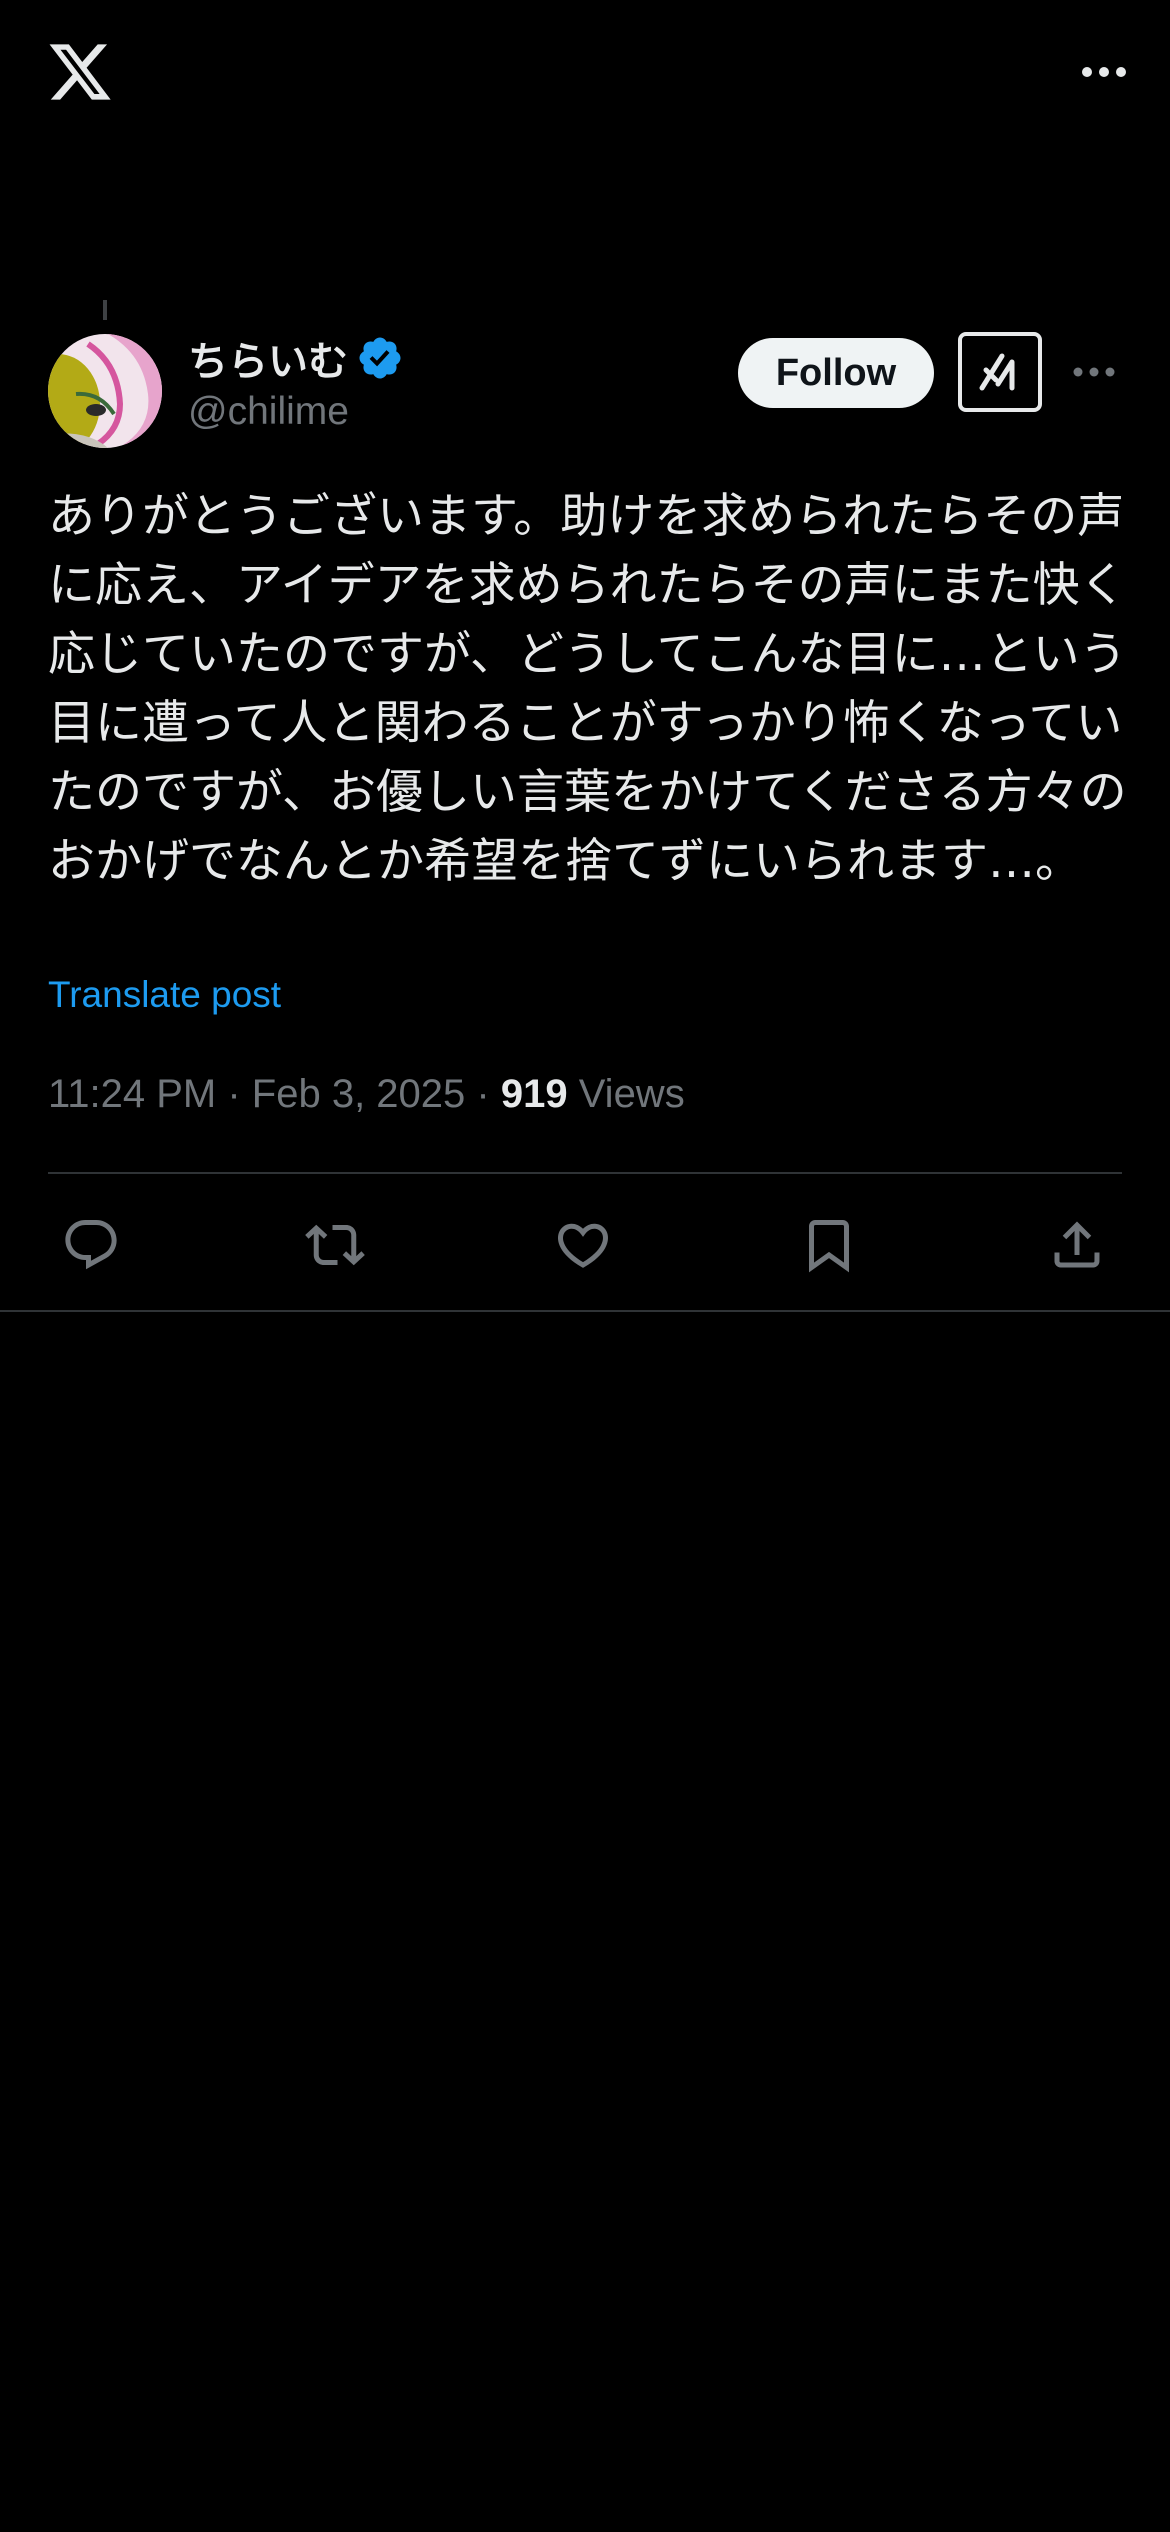 This screenshot has height=2532, width=1170. What do you see at coordinates (585, 75) in the screenshot?
I see `top-bar` at bounding box center [585, 75].